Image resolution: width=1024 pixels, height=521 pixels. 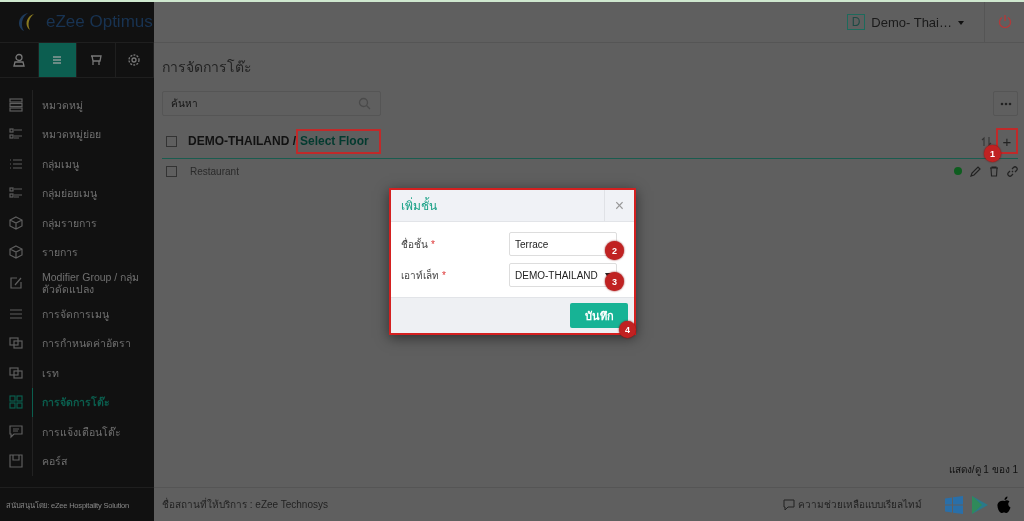 What do you see at coordinates (77, 252) in the screenshot?
I see `sidebar-item: รายการ` at bounding box center [77, 252].